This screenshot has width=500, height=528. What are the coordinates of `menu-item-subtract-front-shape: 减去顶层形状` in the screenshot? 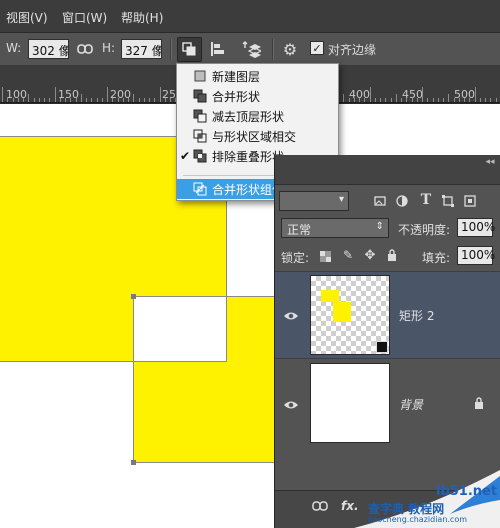 It's located at (257, 116).